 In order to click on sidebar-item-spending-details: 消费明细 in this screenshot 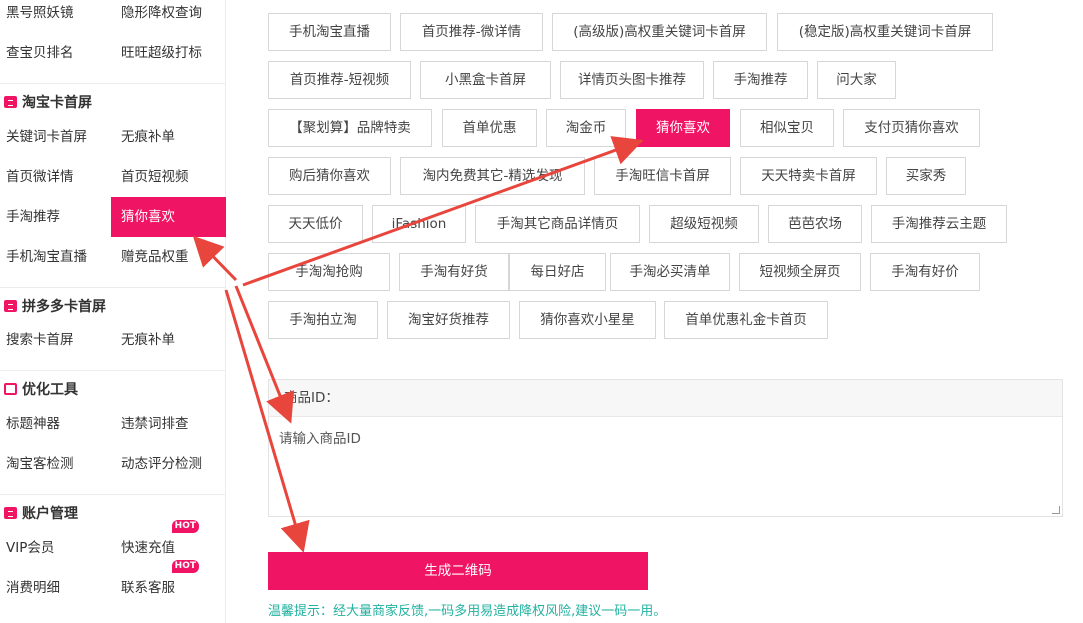, I will do `click(55, 588)`.